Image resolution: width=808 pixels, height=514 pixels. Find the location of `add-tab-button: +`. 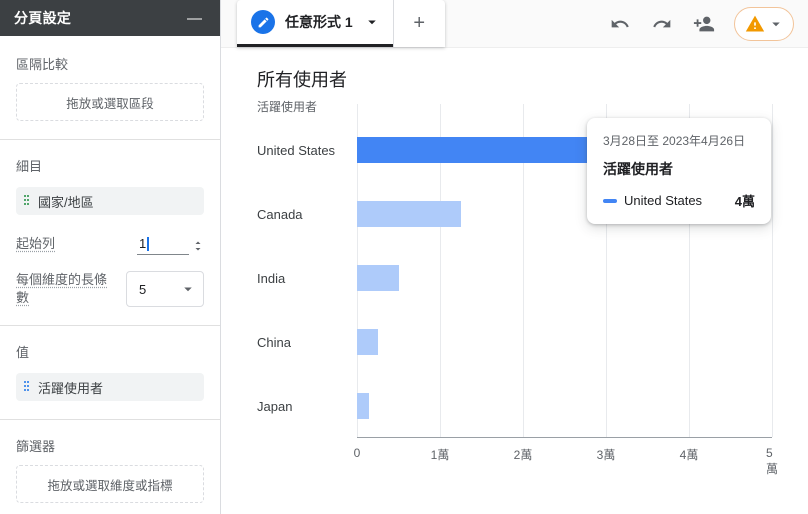

add-tab-button: + is located at coordinates (418, 23).